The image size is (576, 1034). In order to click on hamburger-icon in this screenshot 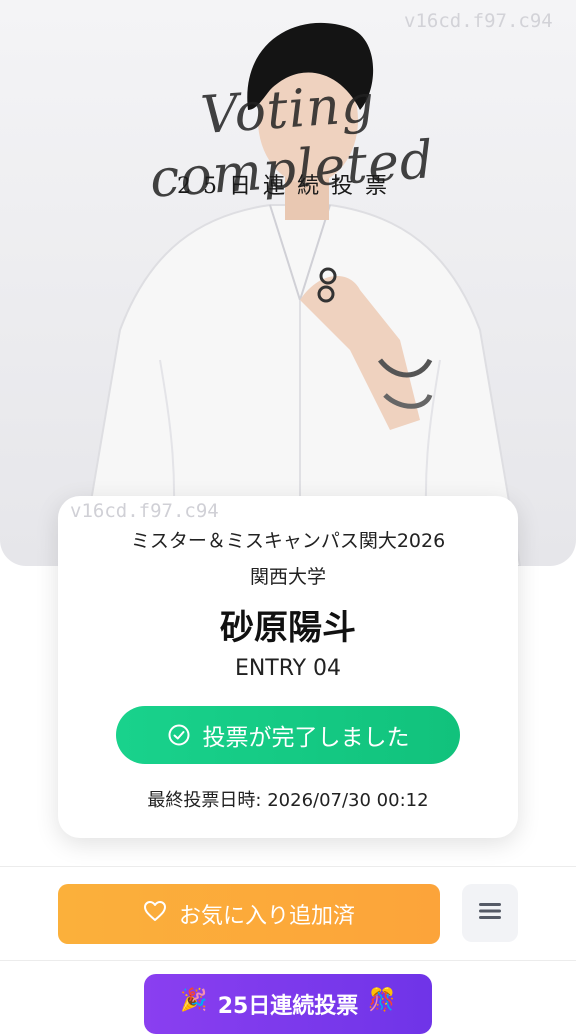, I will do `click(490, 913)`.